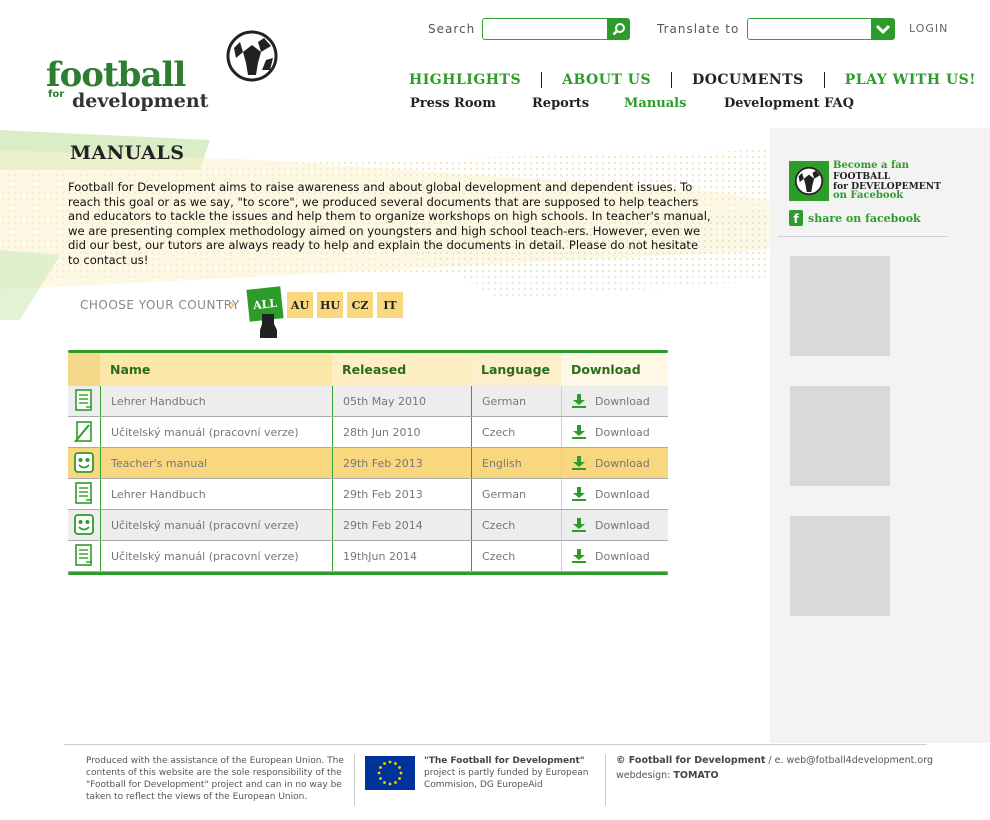 The width and height of the screenshot is (990, 820). What do you see at coordinates (84, 369) in the screenshot?
I see `header-icon-column` at bounding box center [84, 369].